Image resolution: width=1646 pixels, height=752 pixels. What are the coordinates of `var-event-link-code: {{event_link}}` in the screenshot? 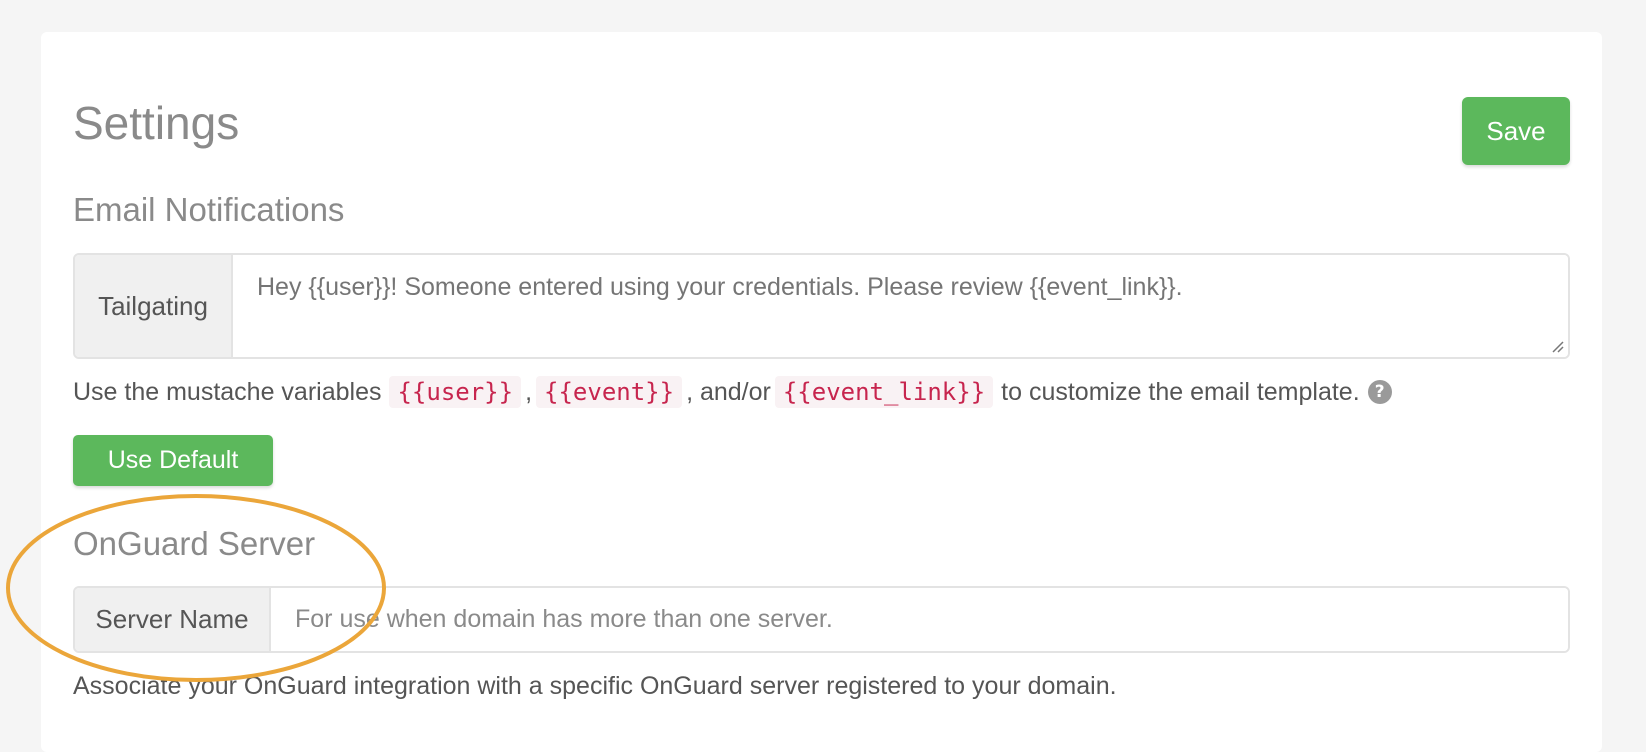 It's located at (884, 392).